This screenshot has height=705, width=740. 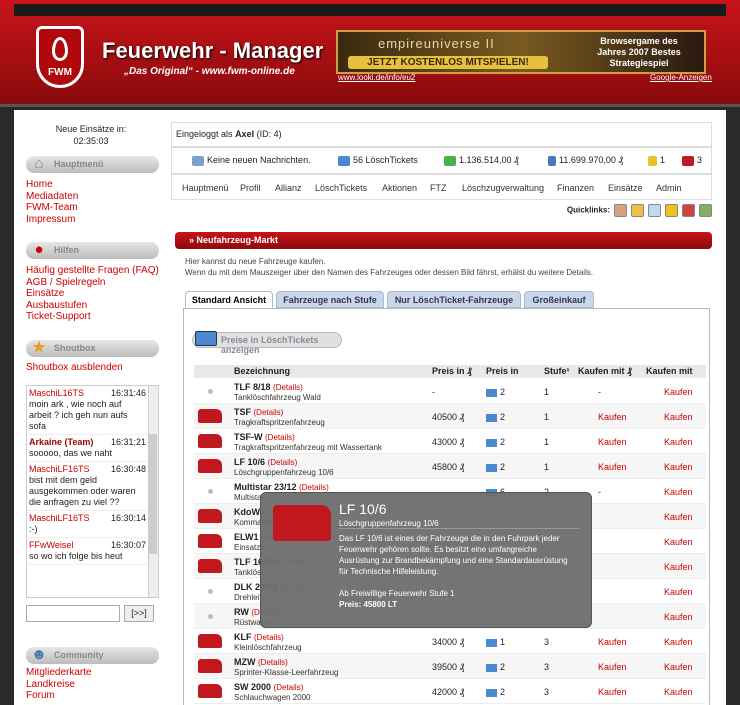 I want to click on col-bezeichnung: Bezeichnung, so click(x=262, y=371).